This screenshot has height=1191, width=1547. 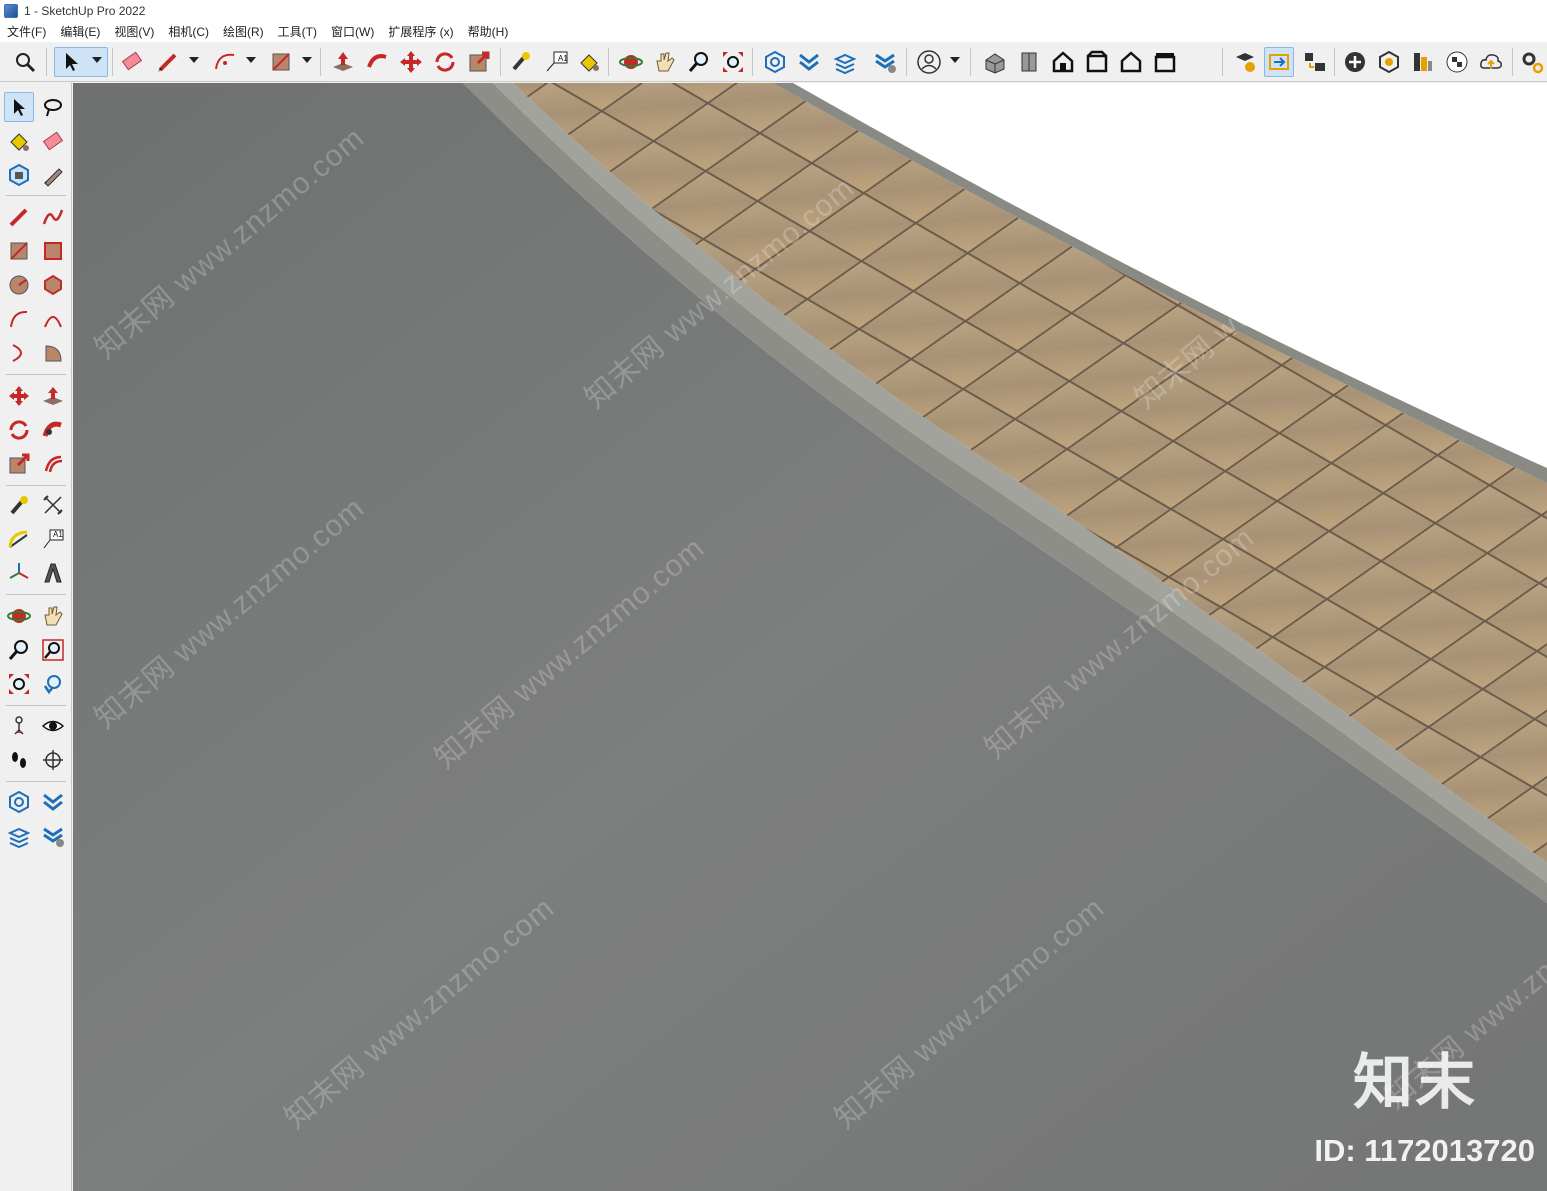 What do you see at coordinates (97, 60) in the screenshot?
I see `select-dropdown-icon` at bounding box center [97, 60].